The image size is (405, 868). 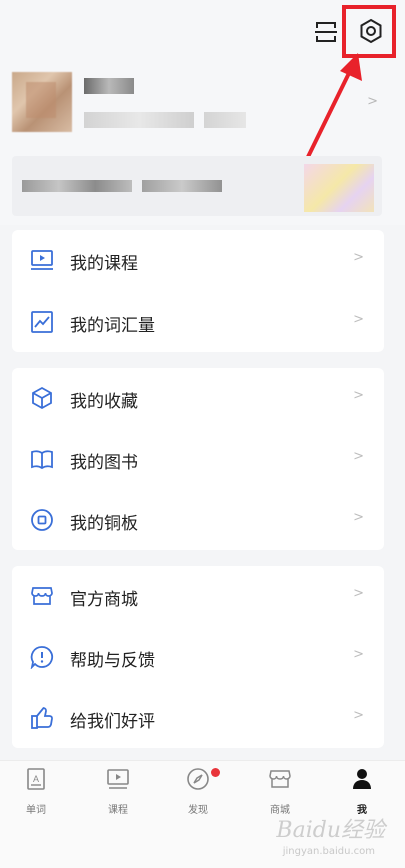 I want to click on menu-item-label: 给我们好评, so click(x=112, y=722).